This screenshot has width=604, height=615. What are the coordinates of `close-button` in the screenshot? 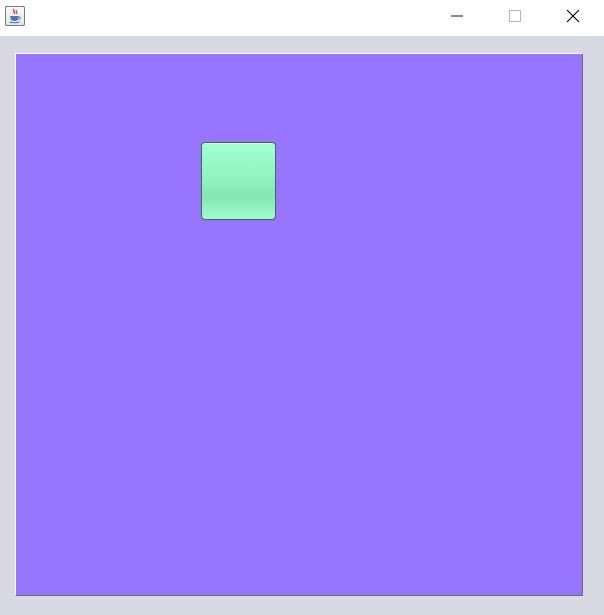 It's located at (573, 16).